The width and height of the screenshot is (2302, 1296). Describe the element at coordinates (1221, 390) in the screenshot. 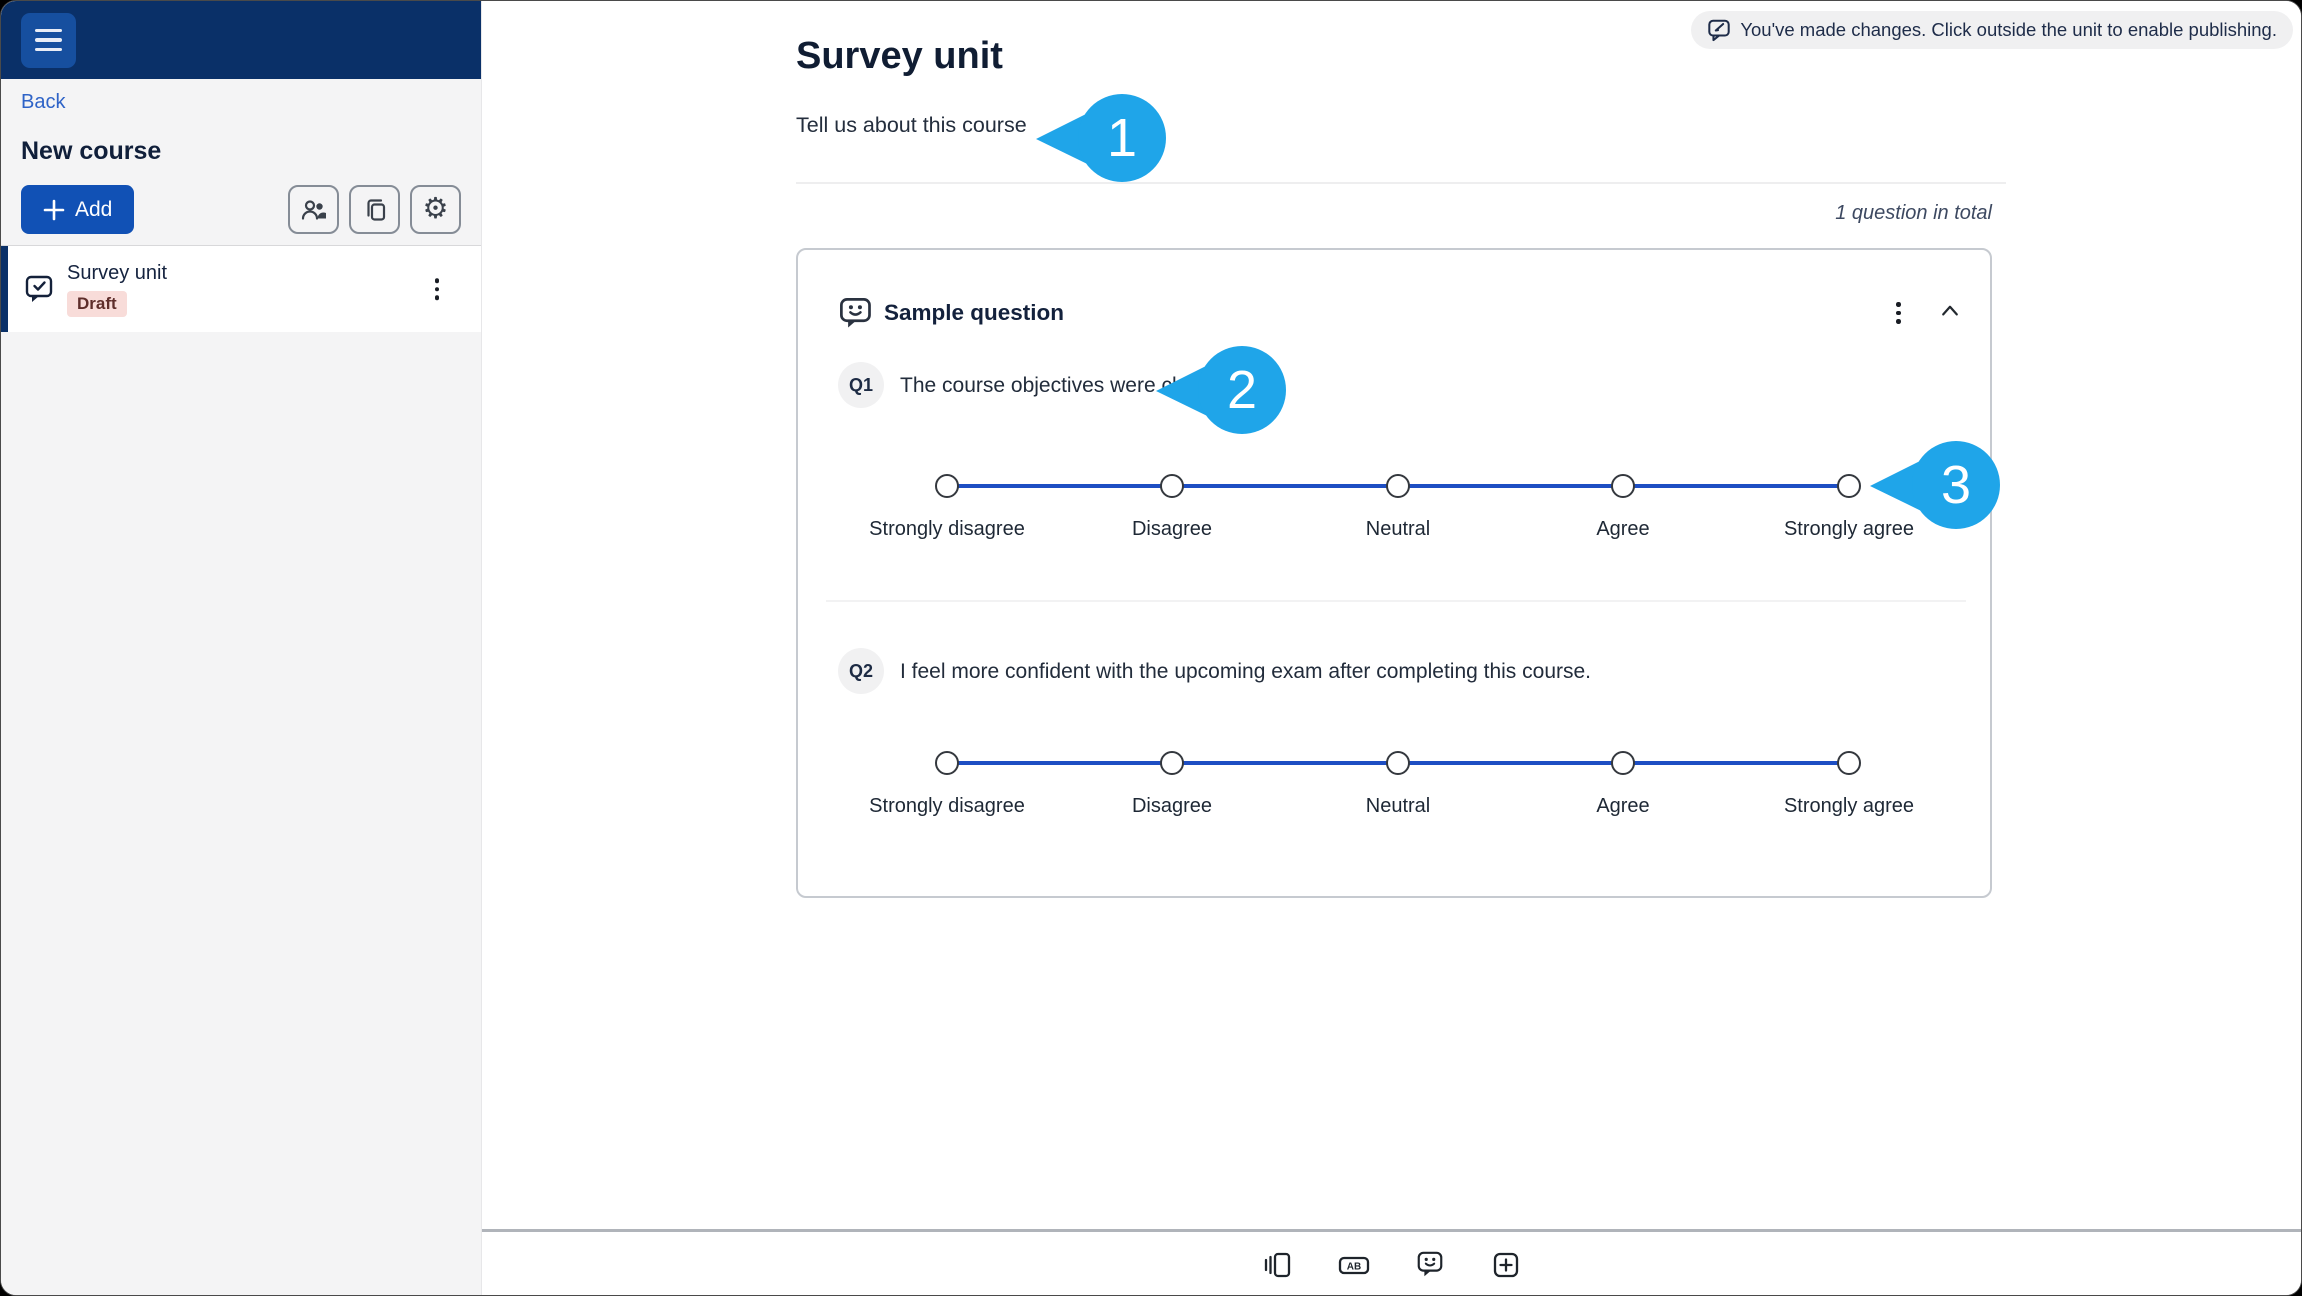

I see `callout-2: 2` at that location.